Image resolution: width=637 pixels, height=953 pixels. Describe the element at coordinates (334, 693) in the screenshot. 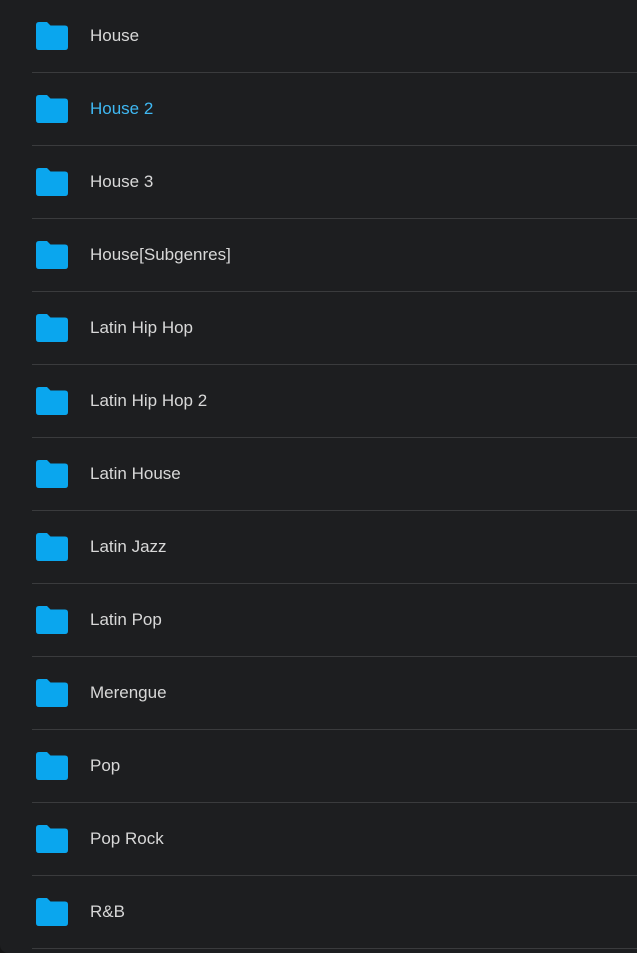

I see `folder-item: Merengue` at that location.